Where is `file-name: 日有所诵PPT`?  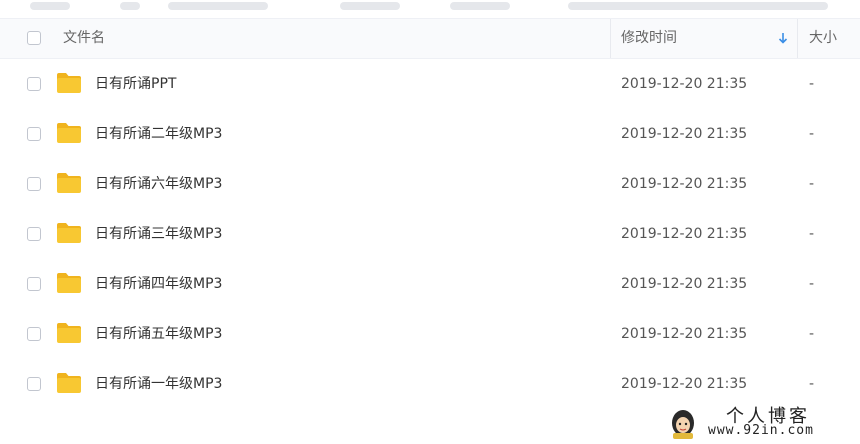
file-name: 日有所诵PPT is located at coordinates (135, 84).